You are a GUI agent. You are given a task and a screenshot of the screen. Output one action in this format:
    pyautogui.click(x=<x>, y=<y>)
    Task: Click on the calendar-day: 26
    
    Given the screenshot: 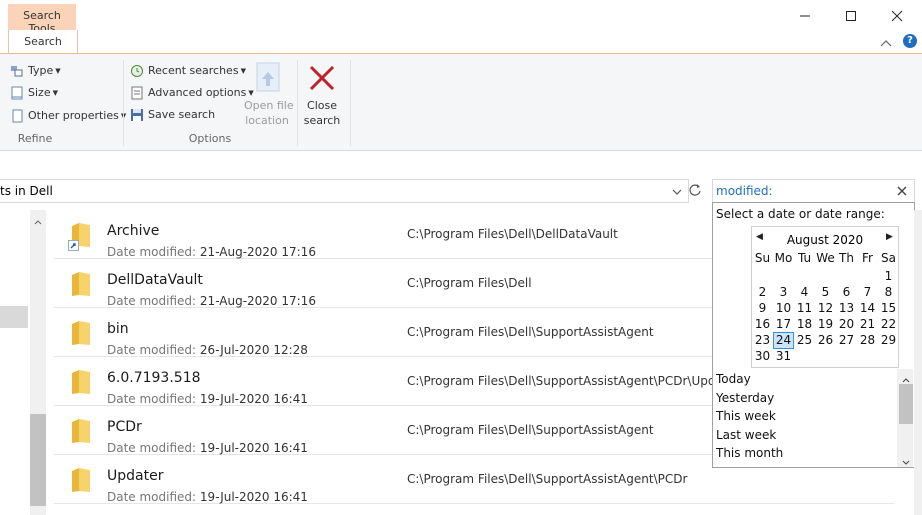 What is the action you would take?
    pyautogui.click(x=825, y=340)
    